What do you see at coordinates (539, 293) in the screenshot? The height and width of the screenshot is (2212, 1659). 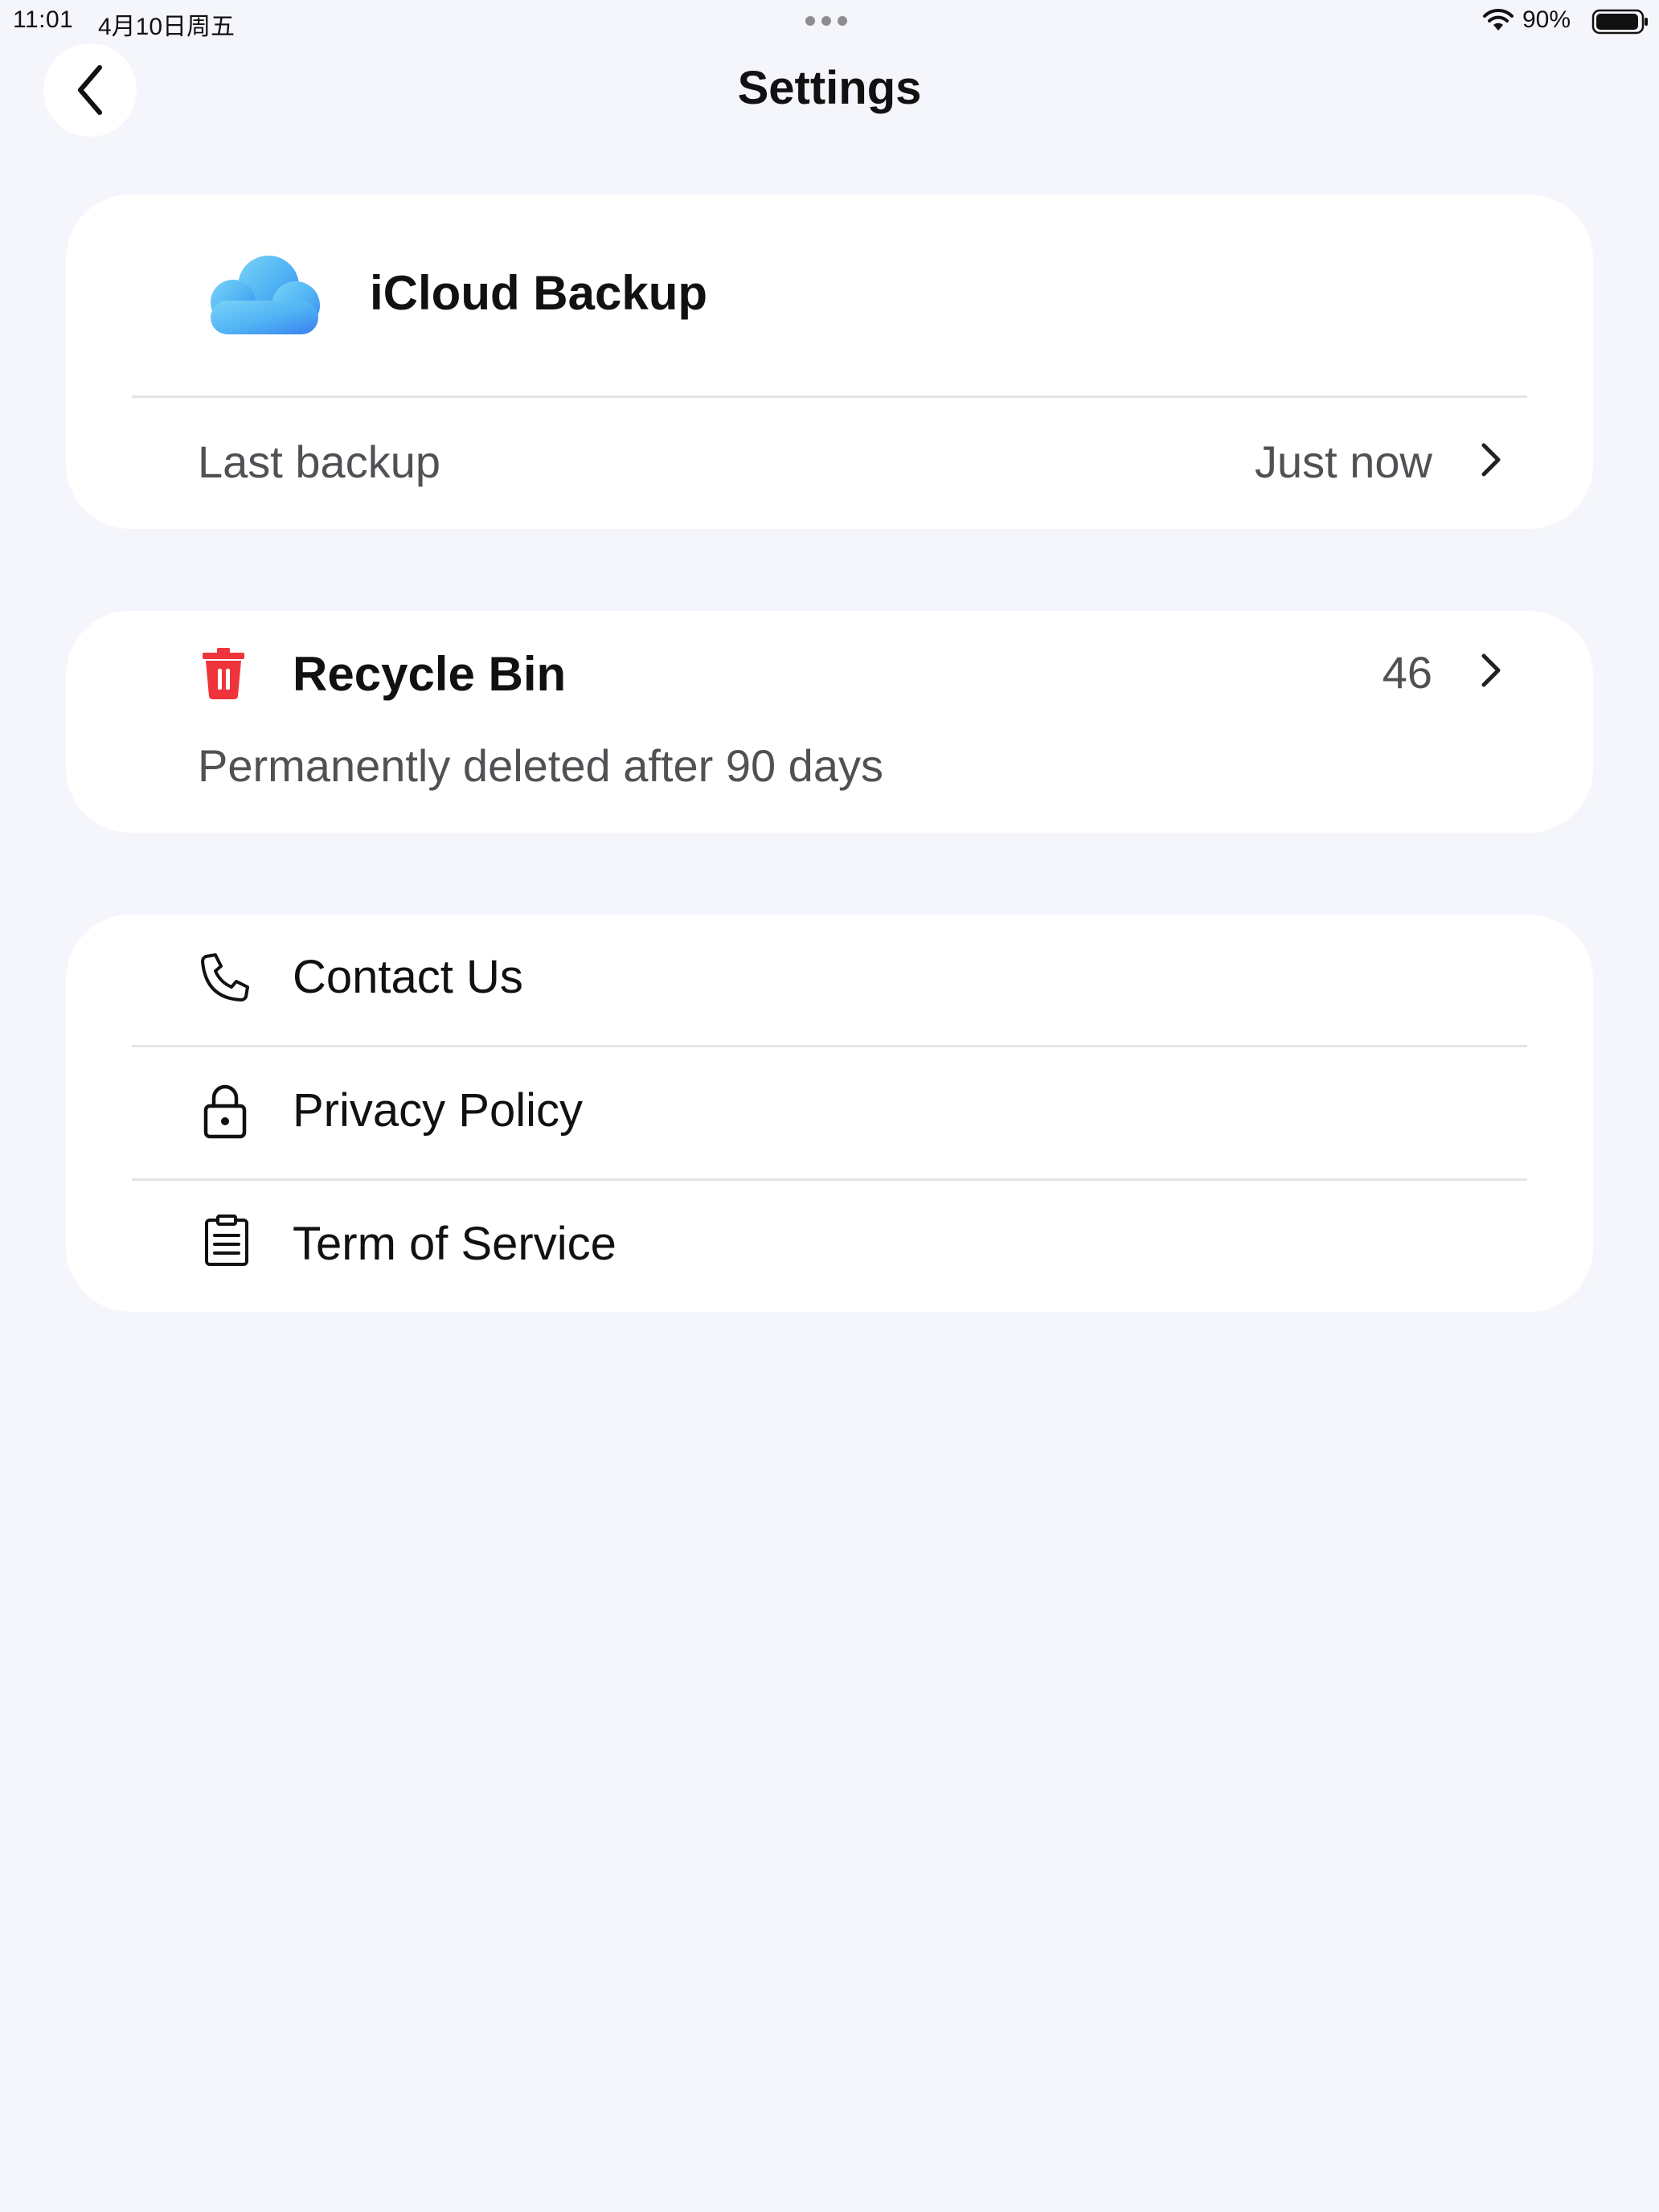 I see `icloud-backup-title: iCloud Backup` at bounding box center [539, 293].